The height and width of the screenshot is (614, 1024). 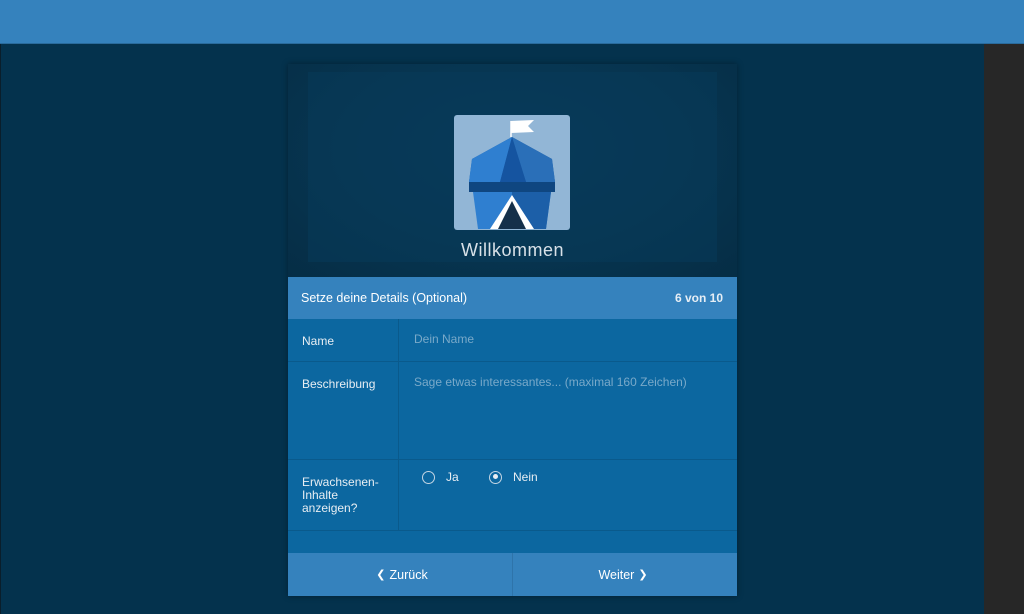 What do you see at coordinates (495, 477) in the screenshot?
I see `radio-no-circle` at bounding box center [495, 477].